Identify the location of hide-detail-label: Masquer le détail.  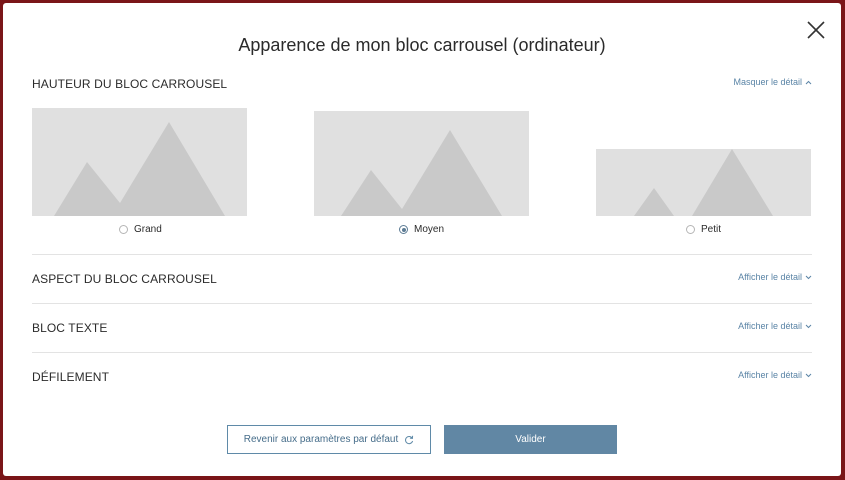
(767, 82).